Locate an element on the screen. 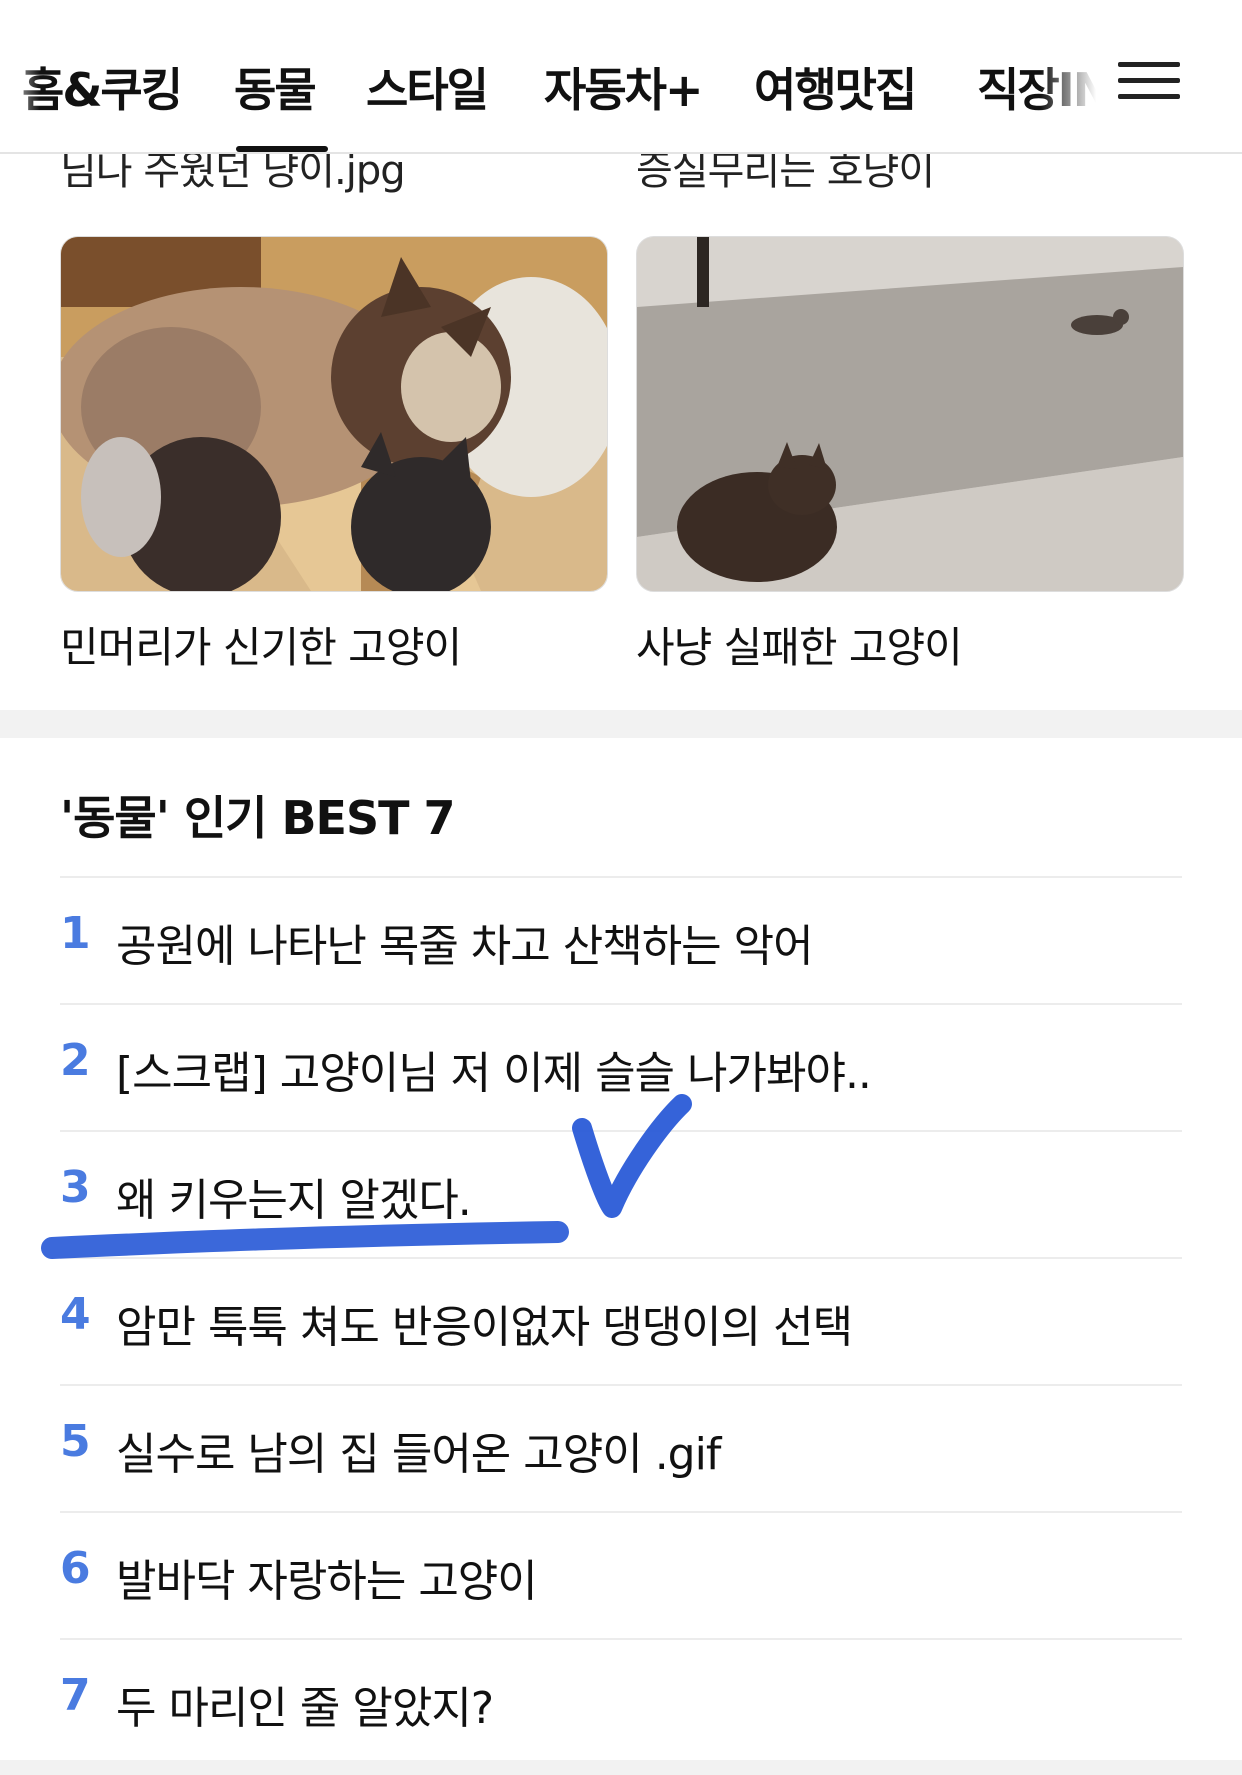 This screenshot has height=1775, width=1242. card-title: 민머리가 신기한 고양이 is located at coordinates (333, 644).